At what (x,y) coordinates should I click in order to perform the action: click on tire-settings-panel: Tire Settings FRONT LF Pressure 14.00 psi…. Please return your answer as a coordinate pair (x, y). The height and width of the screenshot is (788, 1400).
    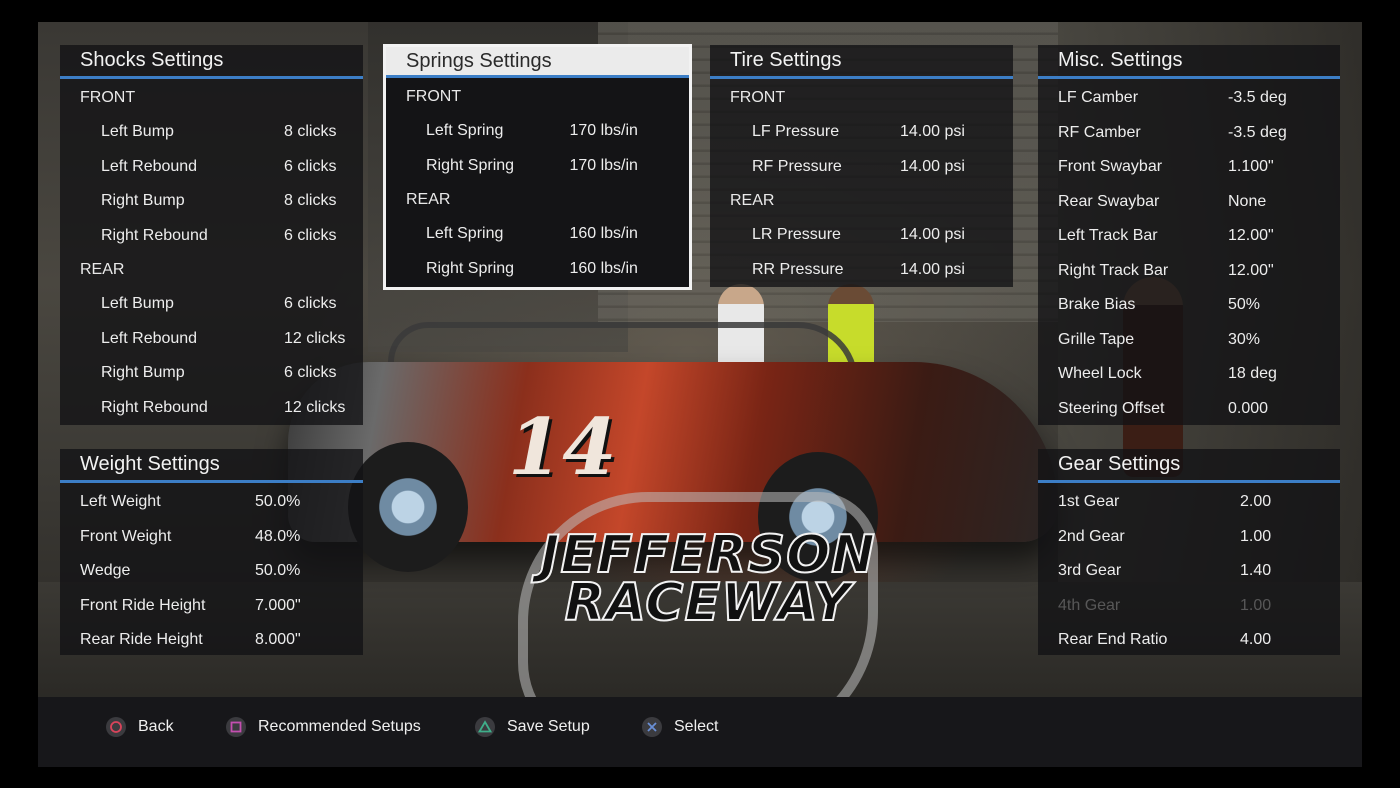
    Looking at the image, I should click on (861, 166).